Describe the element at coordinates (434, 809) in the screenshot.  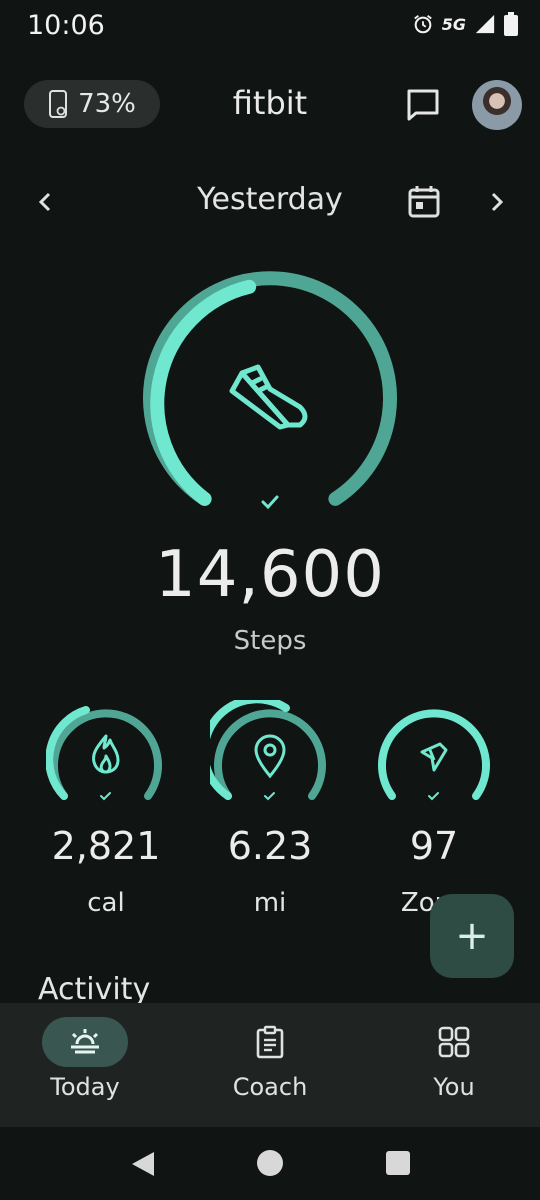
I see `zone-minutes-stat: 97 Zone` at that location.